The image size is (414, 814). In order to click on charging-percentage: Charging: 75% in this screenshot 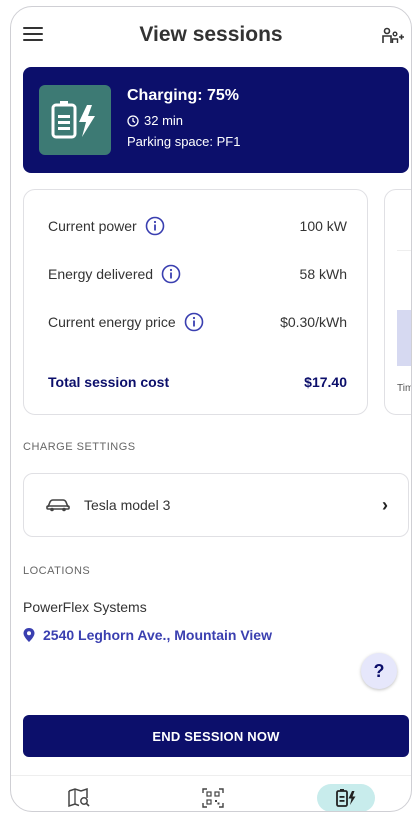, I will do `click(183, 95)`.